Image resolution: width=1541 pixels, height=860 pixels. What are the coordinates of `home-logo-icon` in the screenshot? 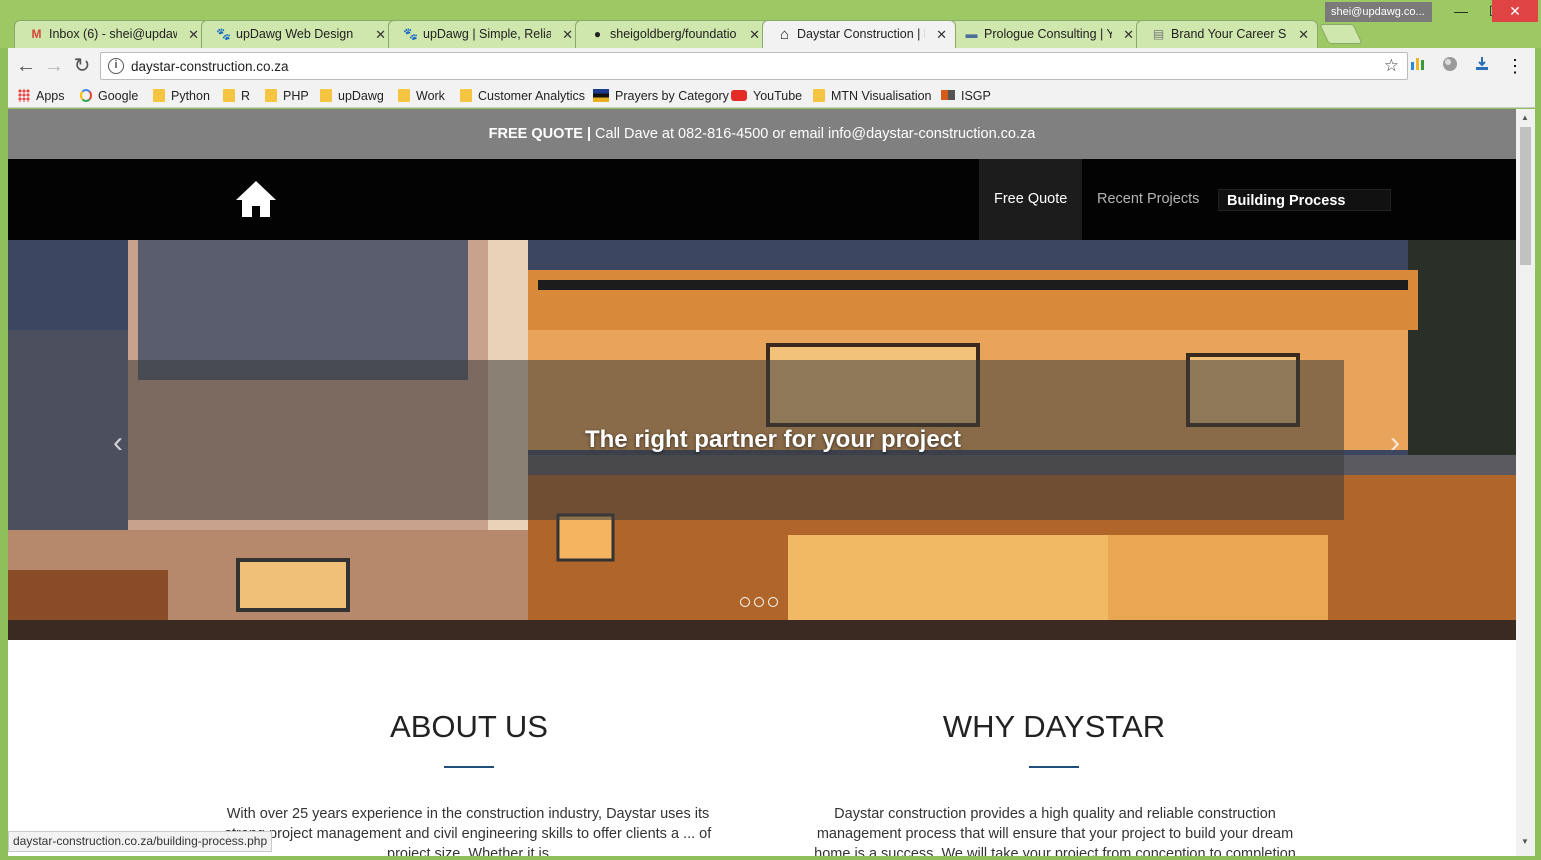 It's located at (256, 199).